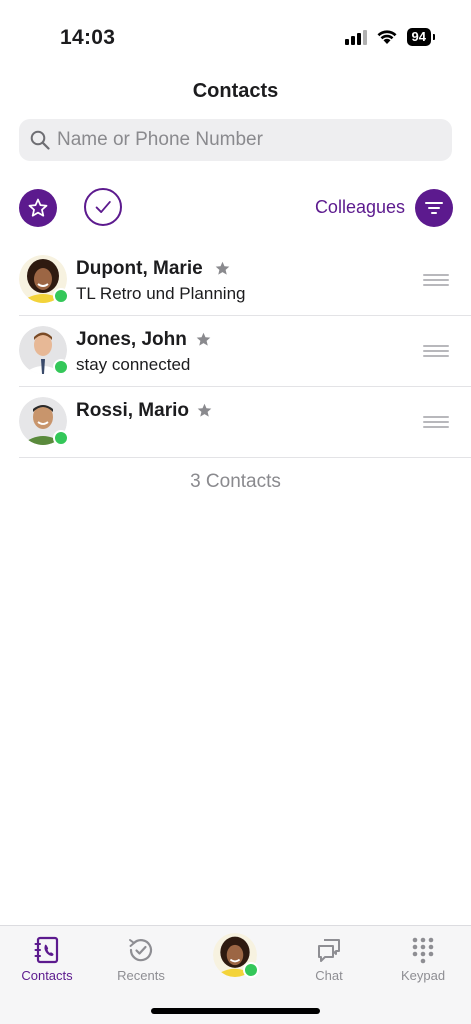 This screenshot has height=1024, width=471. I want to click on cellular-signal-icon, so click(355, 37).